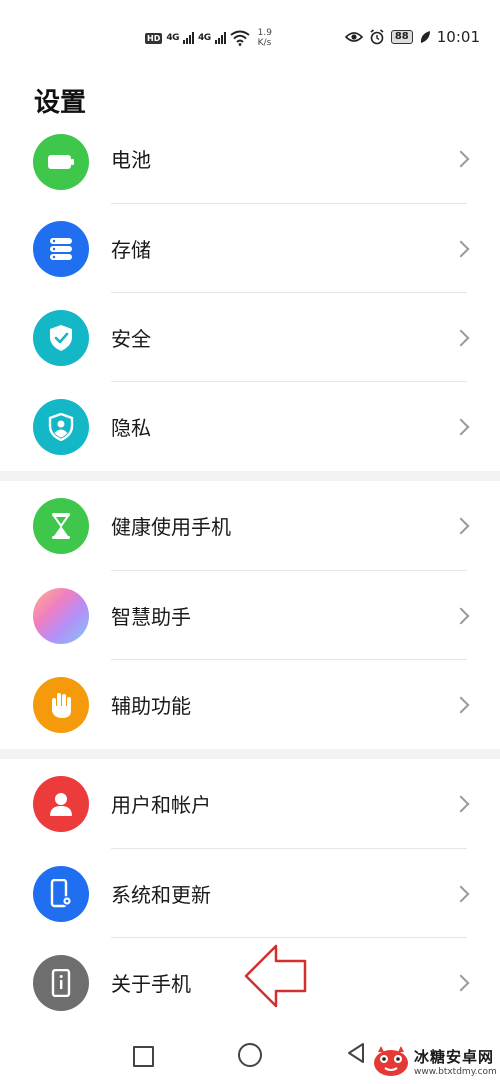 The image size is (500, 1084). I want to click on settings-item-battery: 电池, so click(250, 158).